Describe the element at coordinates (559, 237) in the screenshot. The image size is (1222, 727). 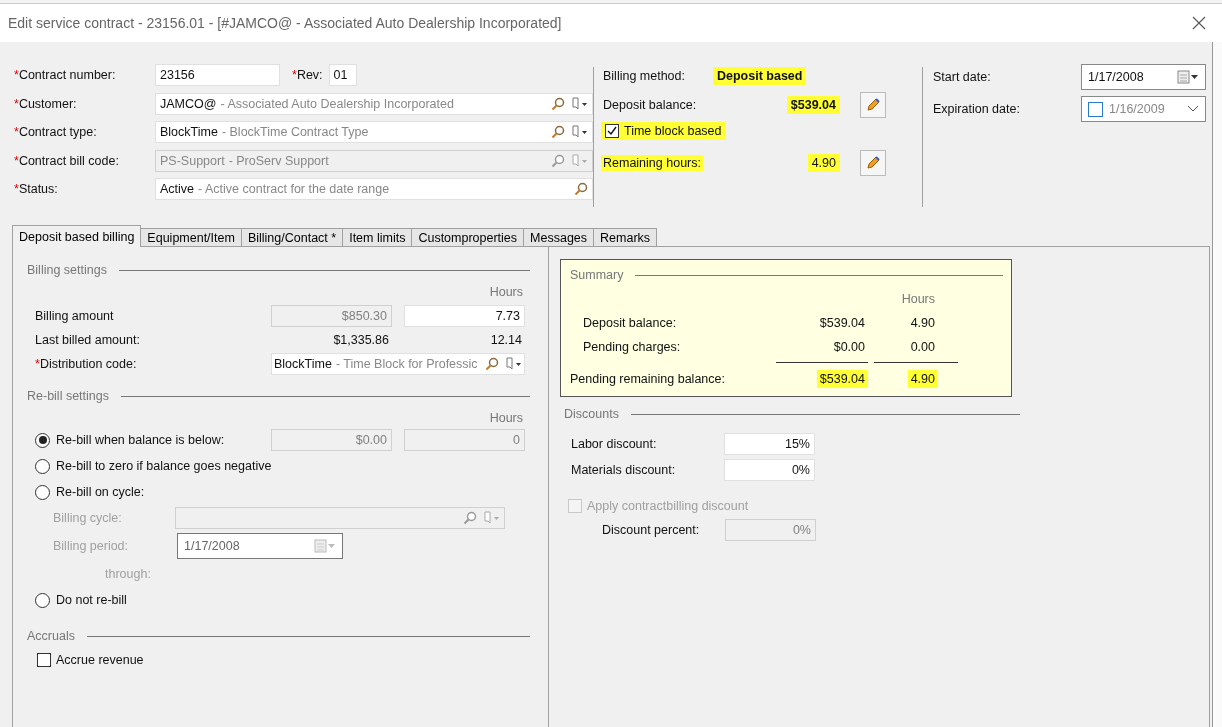
I see `tab: Messages` at that location.